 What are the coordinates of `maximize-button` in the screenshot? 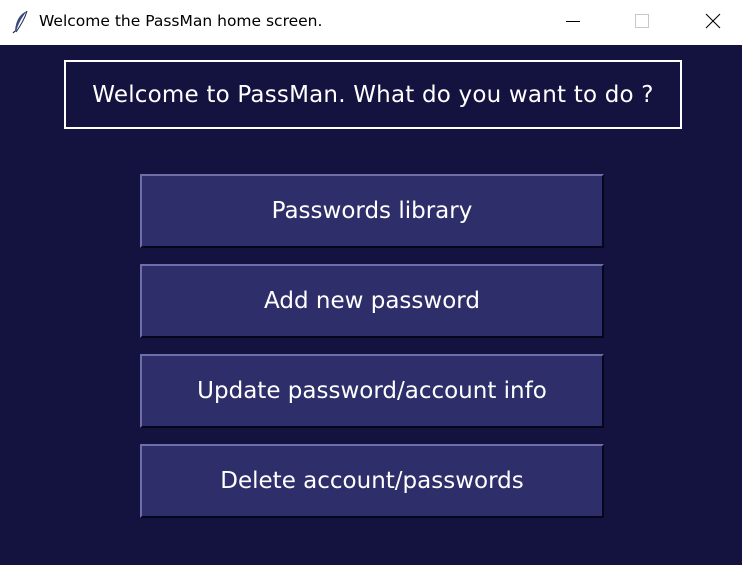 It's located at (642, 22).